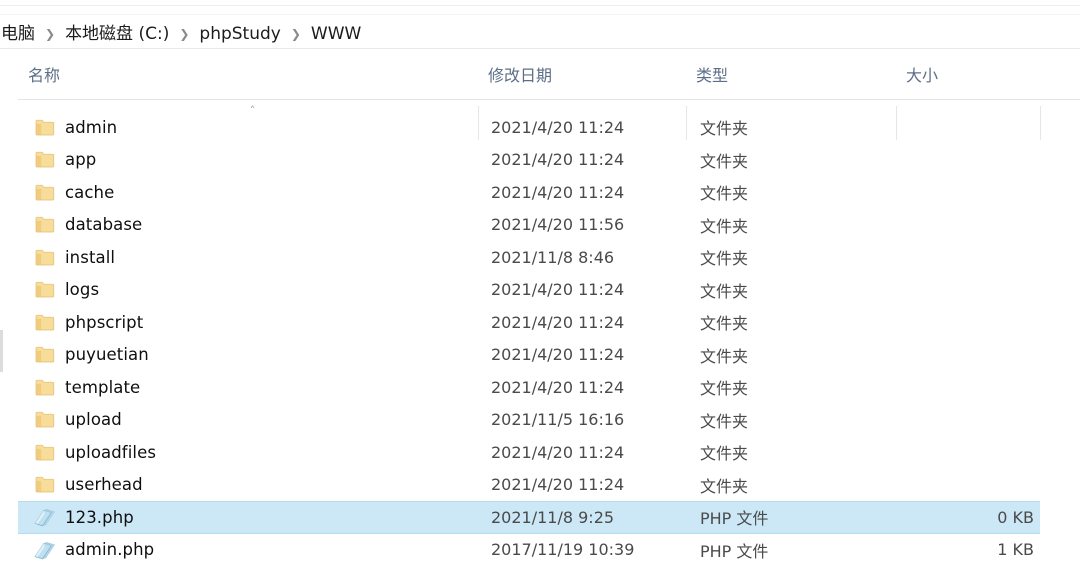 This screenshot has height=569, width=1080. Describe the element at coordinates (104, 225) in the screenshot. I see `file-name-label: database` at that location.